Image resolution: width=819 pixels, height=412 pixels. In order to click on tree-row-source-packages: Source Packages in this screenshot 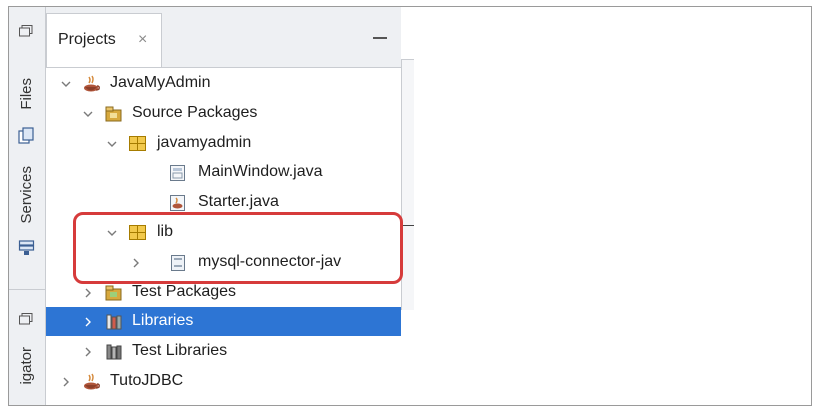, I will do `click(223, 113)`.